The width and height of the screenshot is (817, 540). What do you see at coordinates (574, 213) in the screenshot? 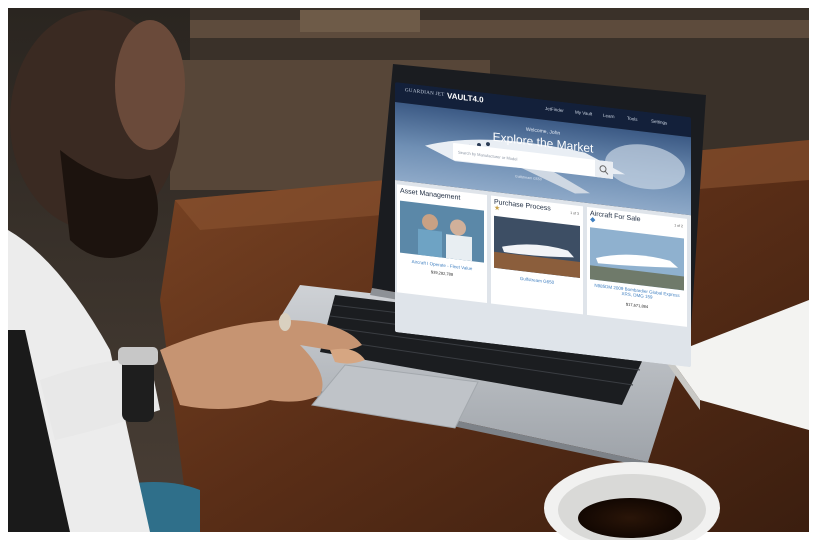
I see `card-pager: 1 of 3` at bounding box center [574, 213].